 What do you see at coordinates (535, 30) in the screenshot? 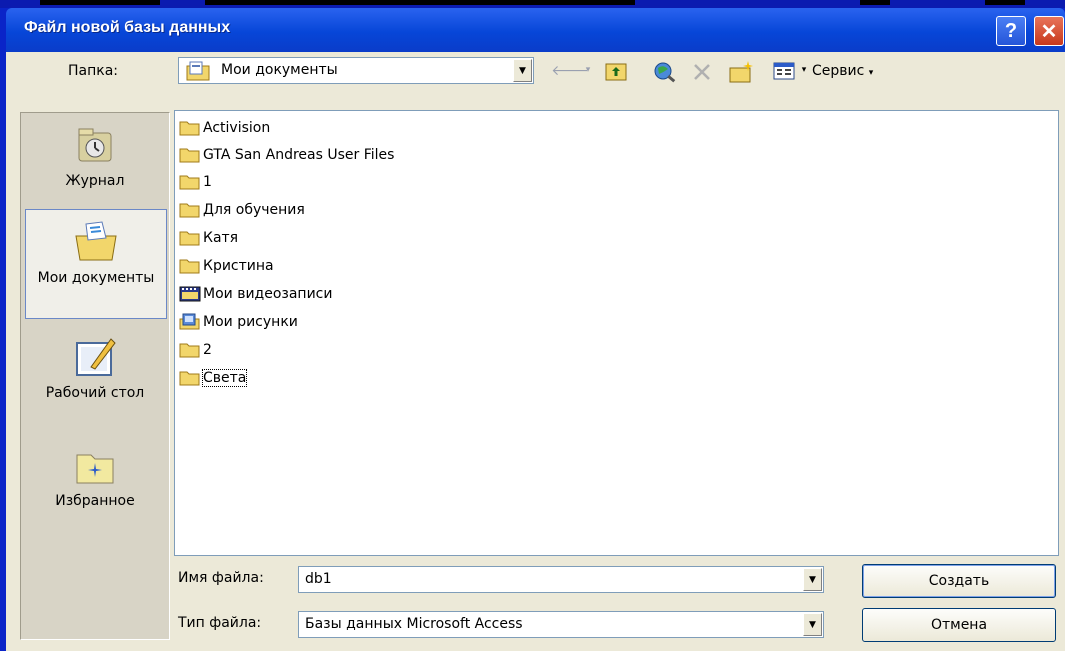
I see `dialog-titlebar: Файл новой базы данных ? ✕` at bounding box center [535, 30].